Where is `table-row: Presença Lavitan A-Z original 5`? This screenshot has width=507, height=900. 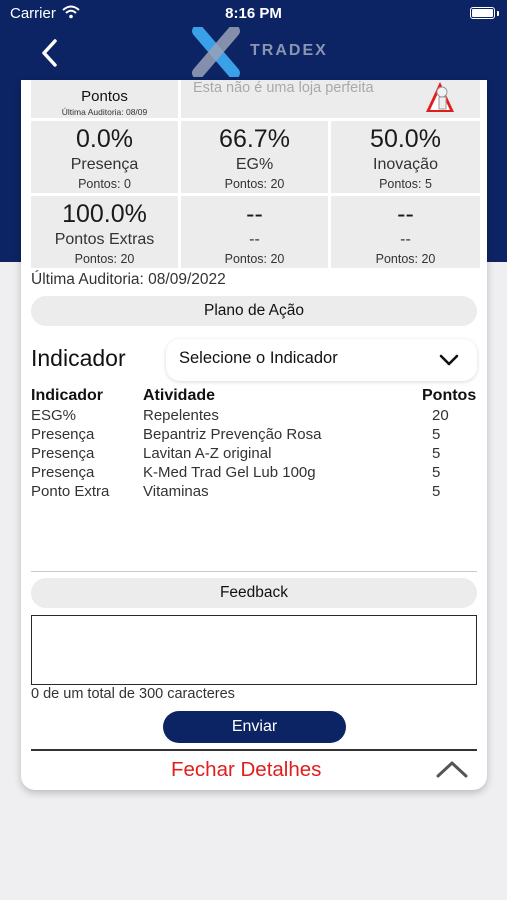 table-row: Presença Lavitan A-Z original 5 is located at coordinates (254, 454).